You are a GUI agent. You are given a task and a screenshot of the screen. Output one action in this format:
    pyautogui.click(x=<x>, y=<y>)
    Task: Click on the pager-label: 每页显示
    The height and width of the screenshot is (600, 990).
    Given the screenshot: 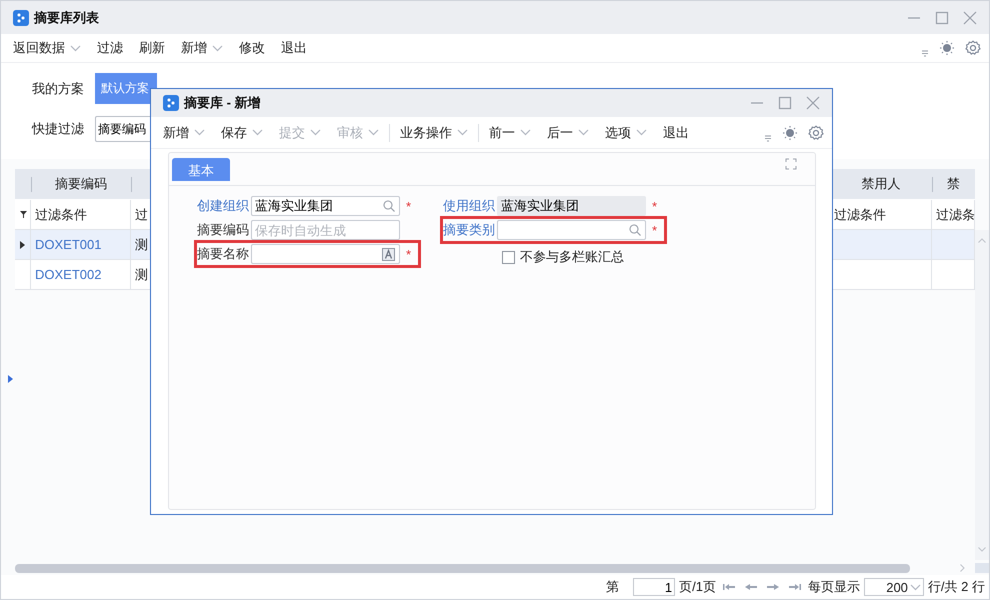 What is the action you would take?
    pyautogui.click(x=834, y=587)
    